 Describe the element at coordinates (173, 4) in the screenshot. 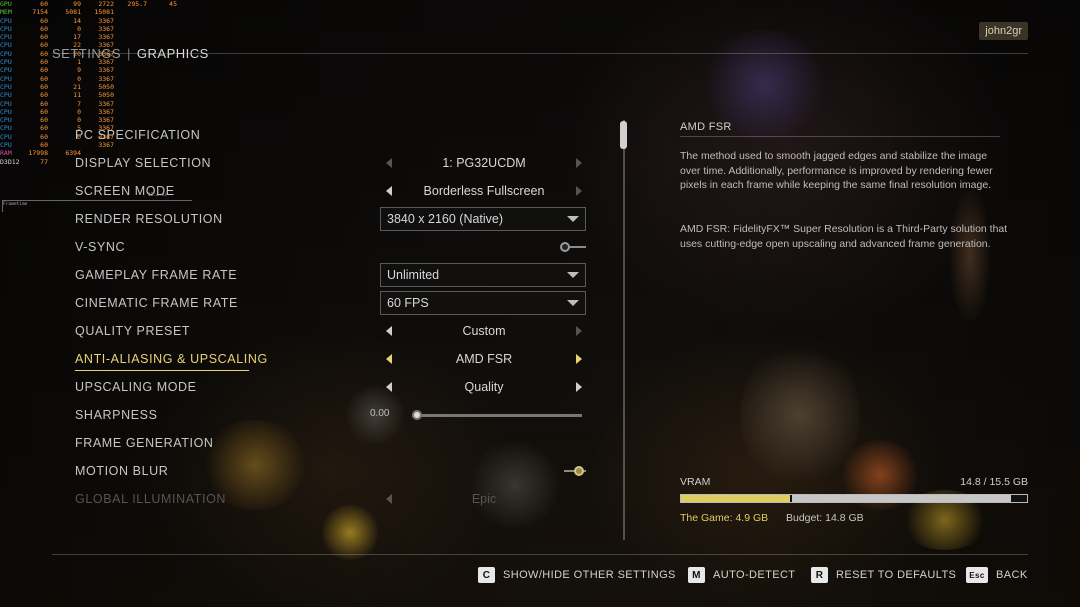

I see `perf-value: 45` at that location.